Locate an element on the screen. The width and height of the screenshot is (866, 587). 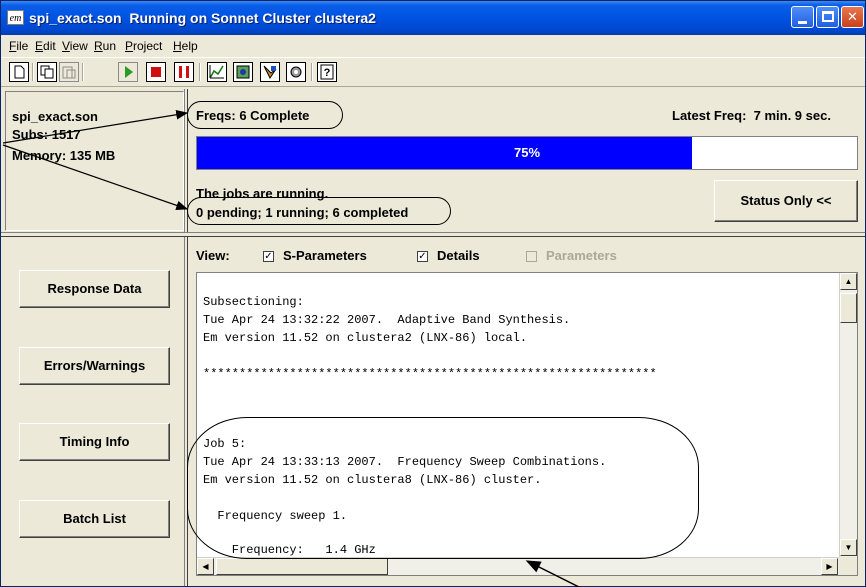
arrow-down-icon: ▼ is located at coordinates (848, 547).